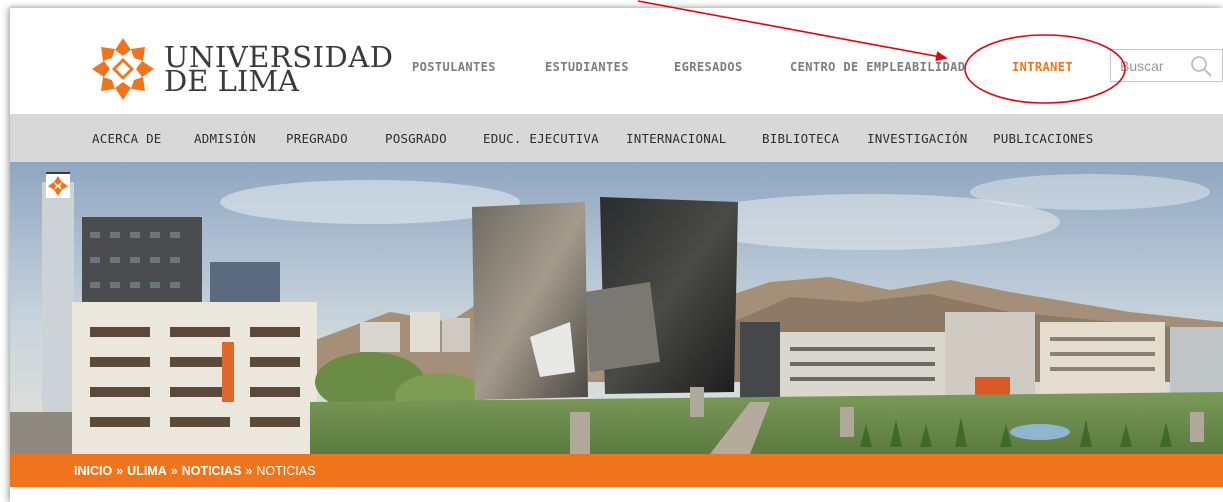 The height and width of the screenshot is (502, 1223). What do you see at coordinates (708, 67) in the screenshot?
I see `topnav-egresados: EGRESADOS` at bounding box center [708, 67].